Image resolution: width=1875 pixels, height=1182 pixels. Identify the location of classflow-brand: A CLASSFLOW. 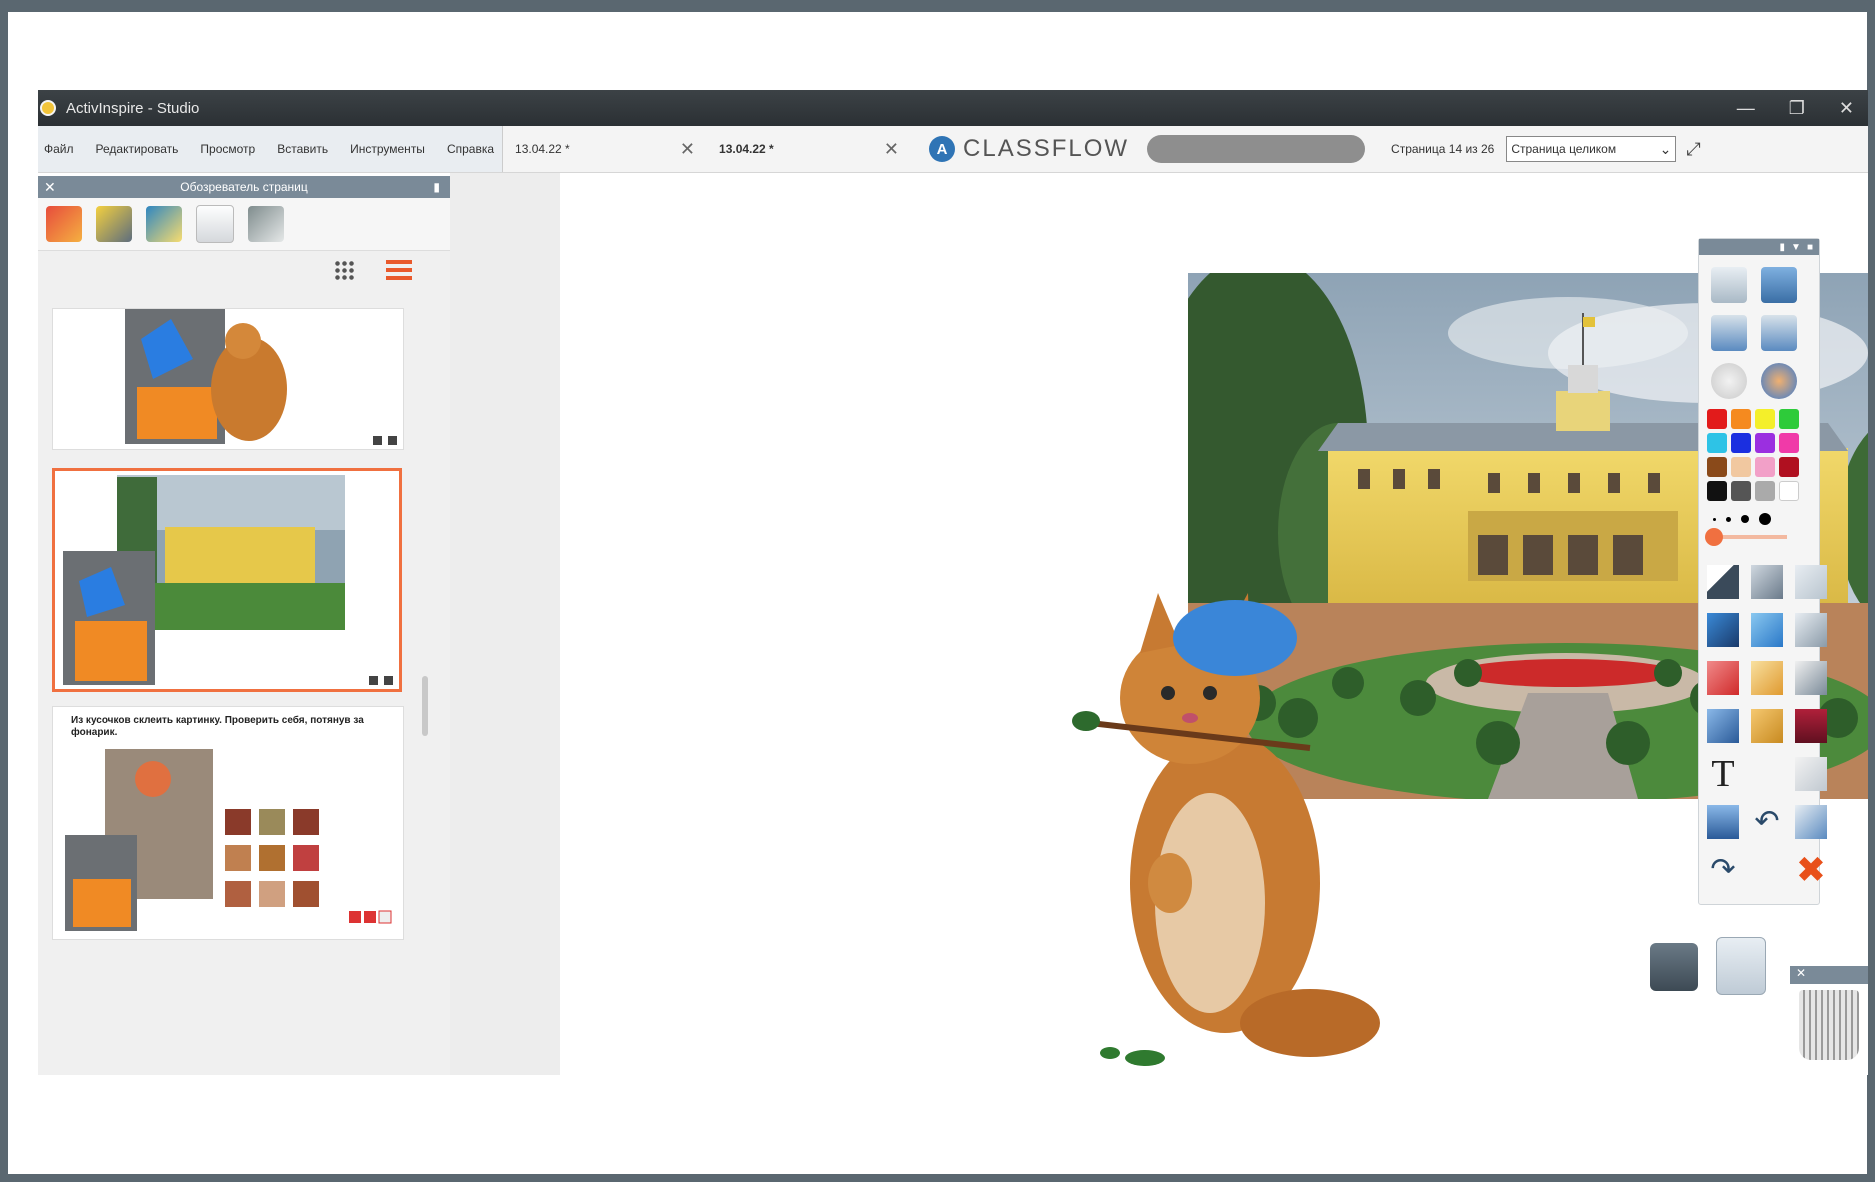
(1020, 149).